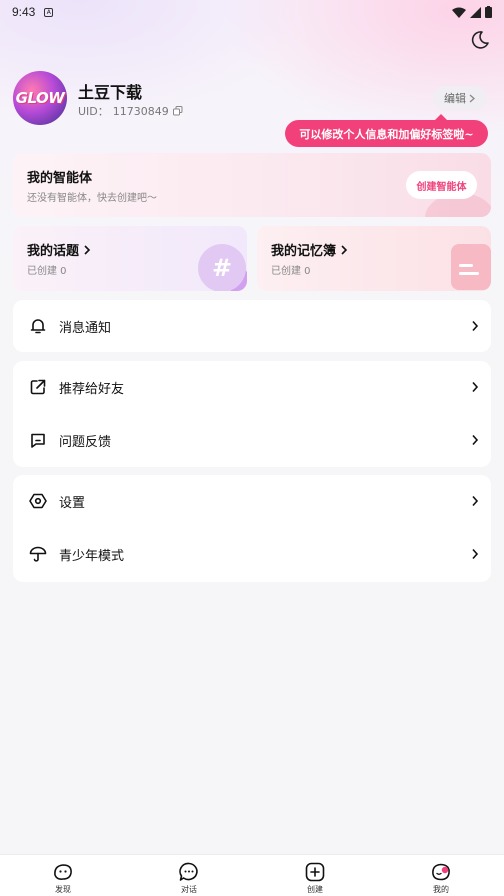  I want to click on username: 土豆下载, so click(110, 92).